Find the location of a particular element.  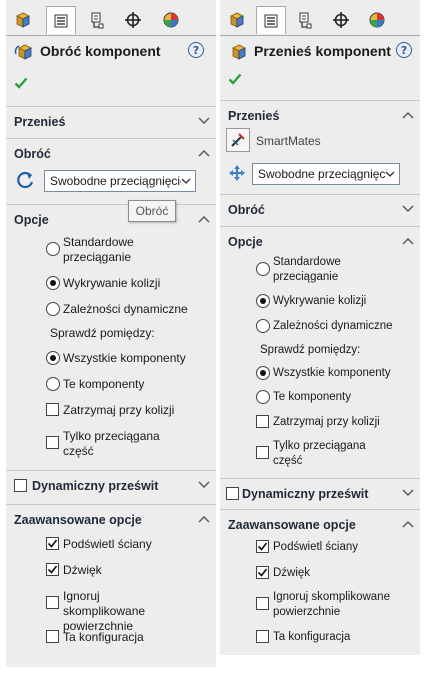

dynamic-mates-label: Zależności dynamiczne is located at coordinates (333, 326).